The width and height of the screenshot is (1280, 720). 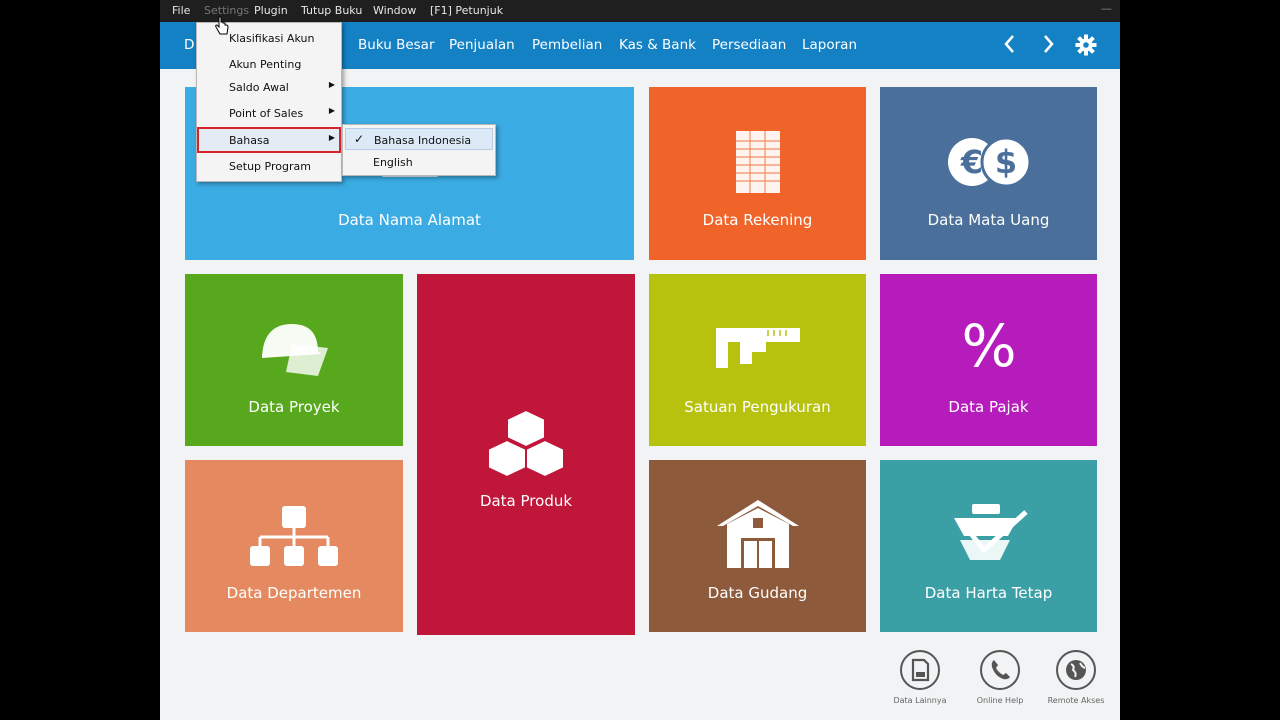 I want to click on tile-label: Data Gudang, so click(x=757, y=593).